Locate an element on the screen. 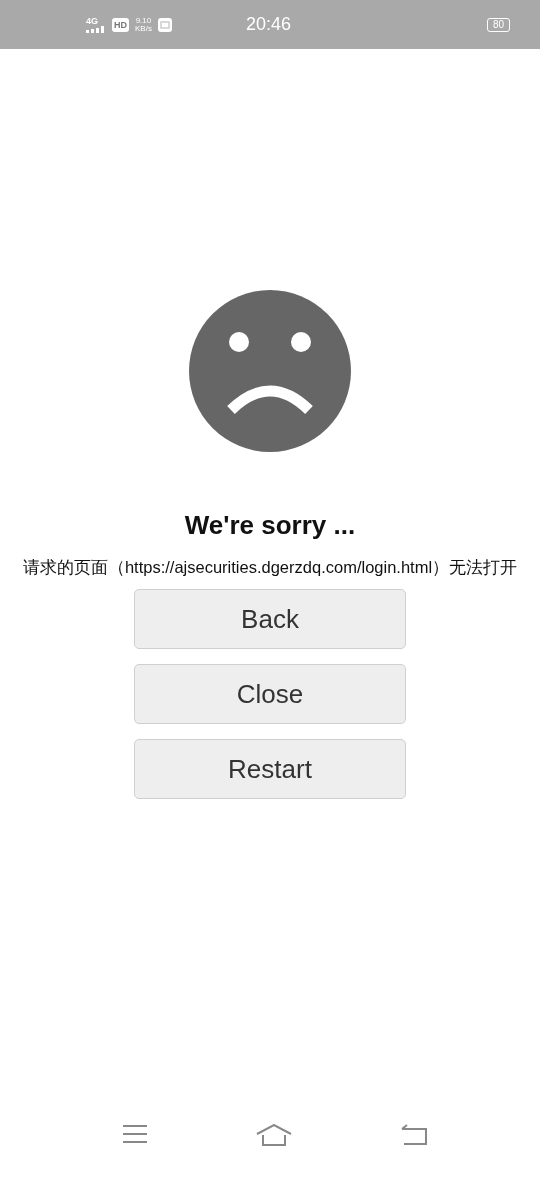 The height and width of the screenshot is (1188, 540). speed-unit: KB/s is located at coordinates (143, 28).